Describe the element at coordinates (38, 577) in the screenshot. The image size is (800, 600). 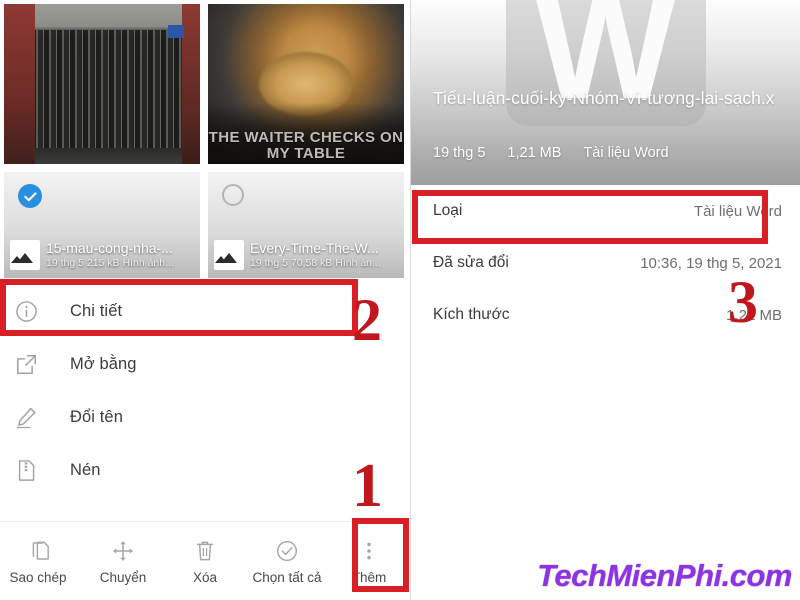
I see `toolbar-label: Sao chép` at that location.